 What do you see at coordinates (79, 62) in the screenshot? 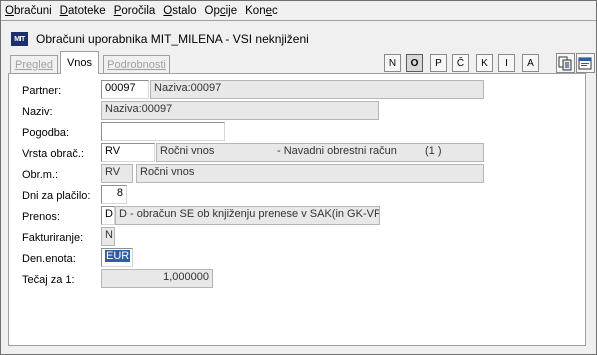
I see `tab-vnos: Vnos` at bounding box center [79, 62].